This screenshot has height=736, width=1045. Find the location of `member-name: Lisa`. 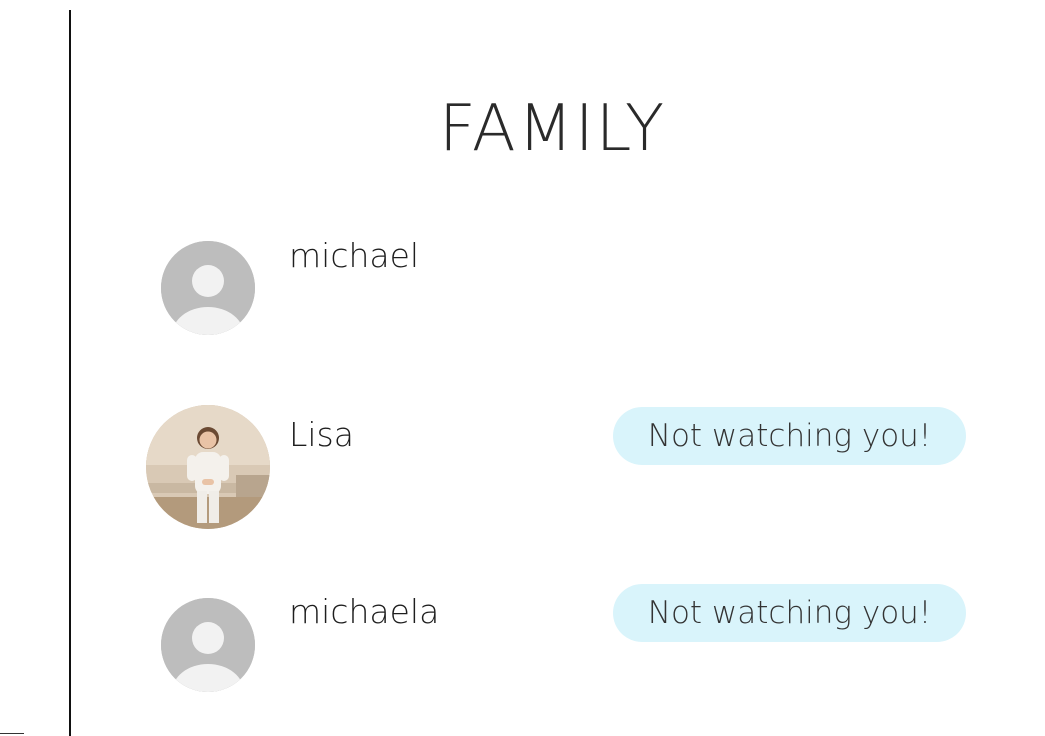

member-name: Lisa is located at coordinates (321, 434).